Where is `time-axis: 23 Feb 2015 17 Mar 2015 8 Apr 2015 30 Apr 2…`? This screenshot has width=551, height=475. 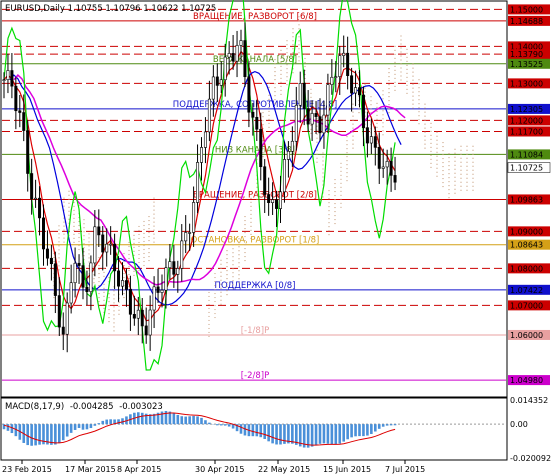 time-axis: 23 Feb 2015 17 Mar 2015 8 Apr 2015 30 Apr 2… is located at coordinates (213, 467).